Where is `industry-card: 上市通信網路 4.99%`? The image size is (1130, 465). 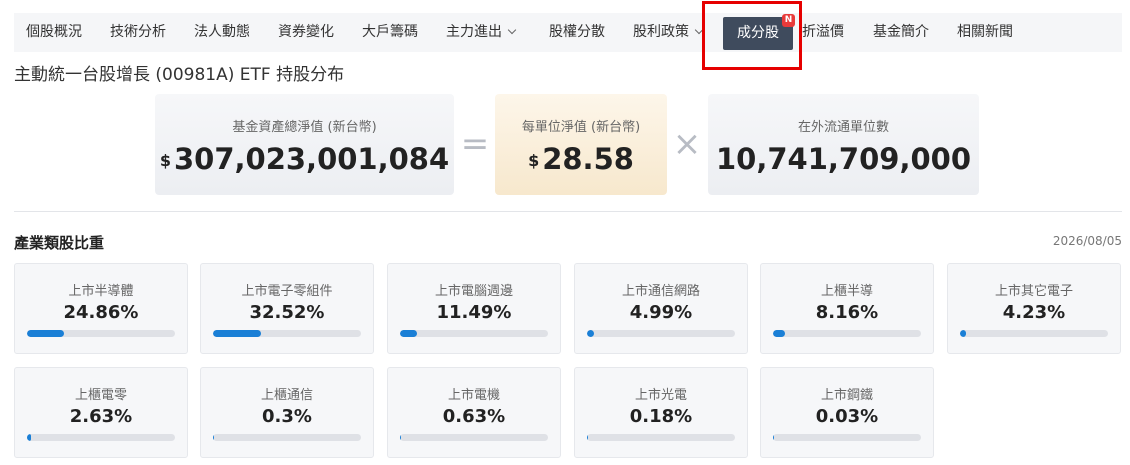
industry-card: 上市通信網路 4.99% is located at coordinates (661, 308).